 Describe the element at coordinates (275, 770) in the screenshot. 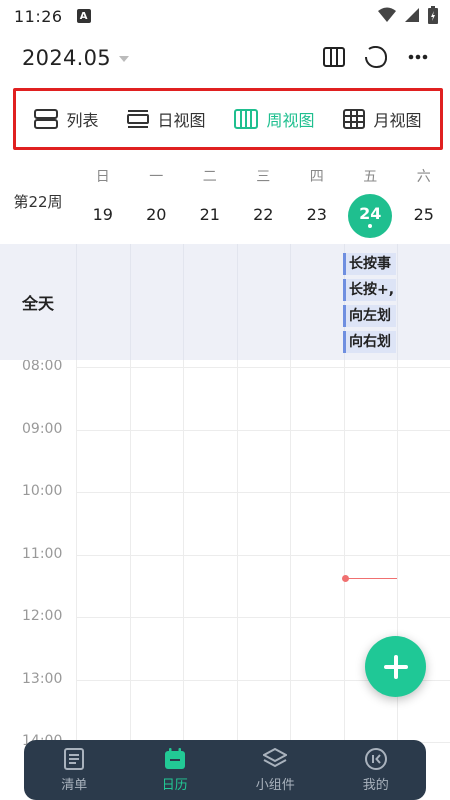

I see `nav-item-widgets: 小组件` at that location.